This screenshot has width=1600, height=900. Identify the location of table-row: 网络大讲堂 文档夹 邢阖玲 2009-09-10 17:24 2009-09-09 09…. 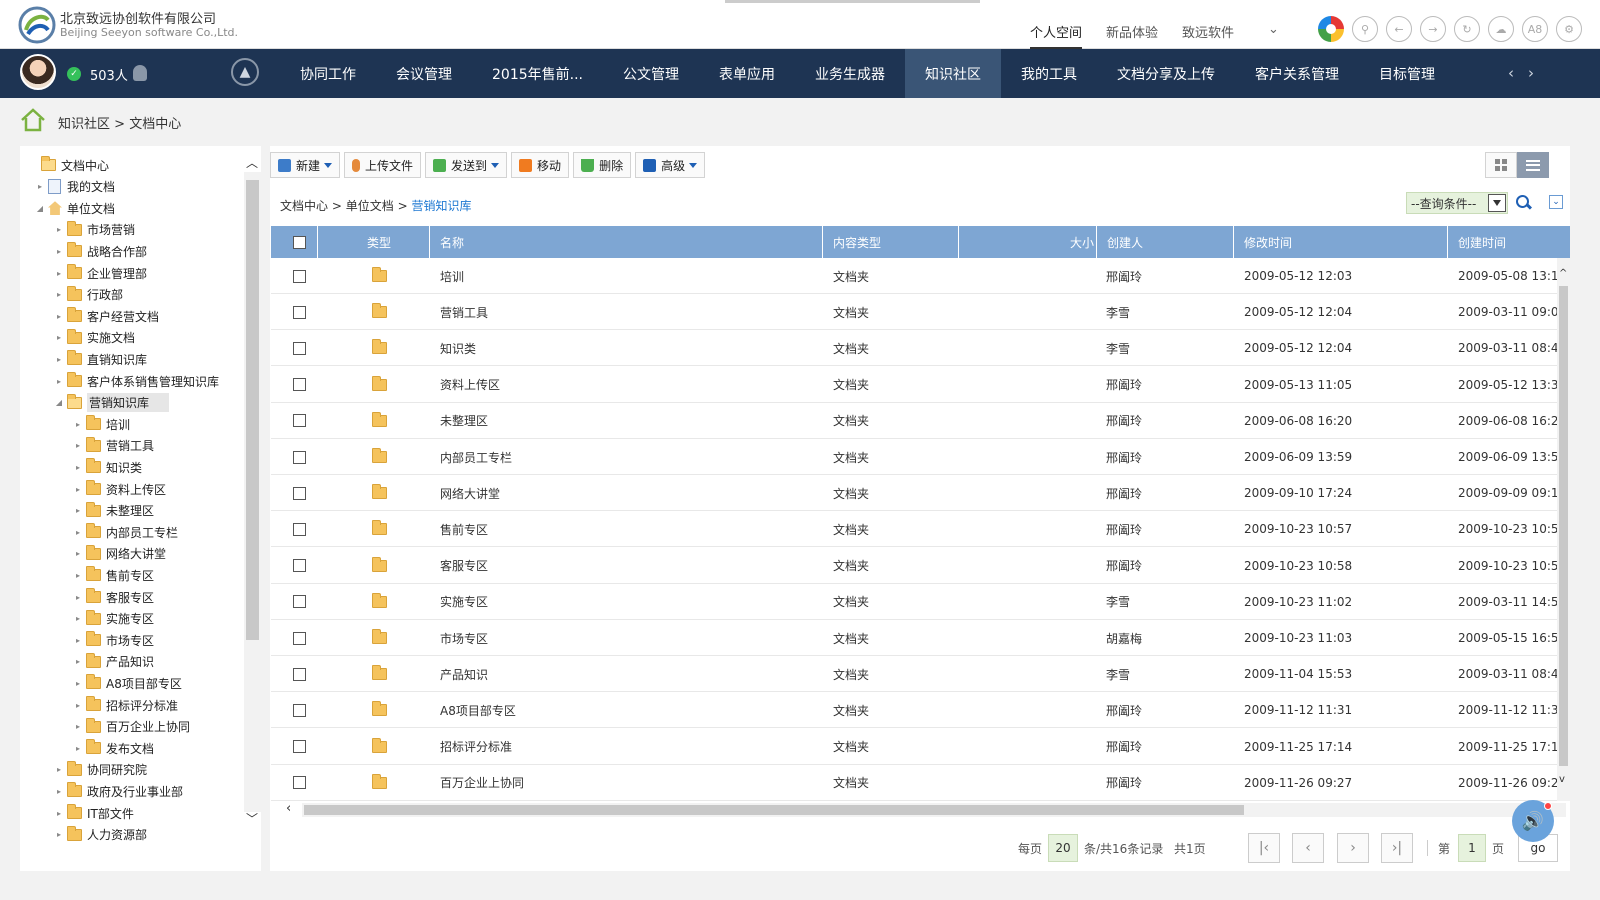
(920, 493).